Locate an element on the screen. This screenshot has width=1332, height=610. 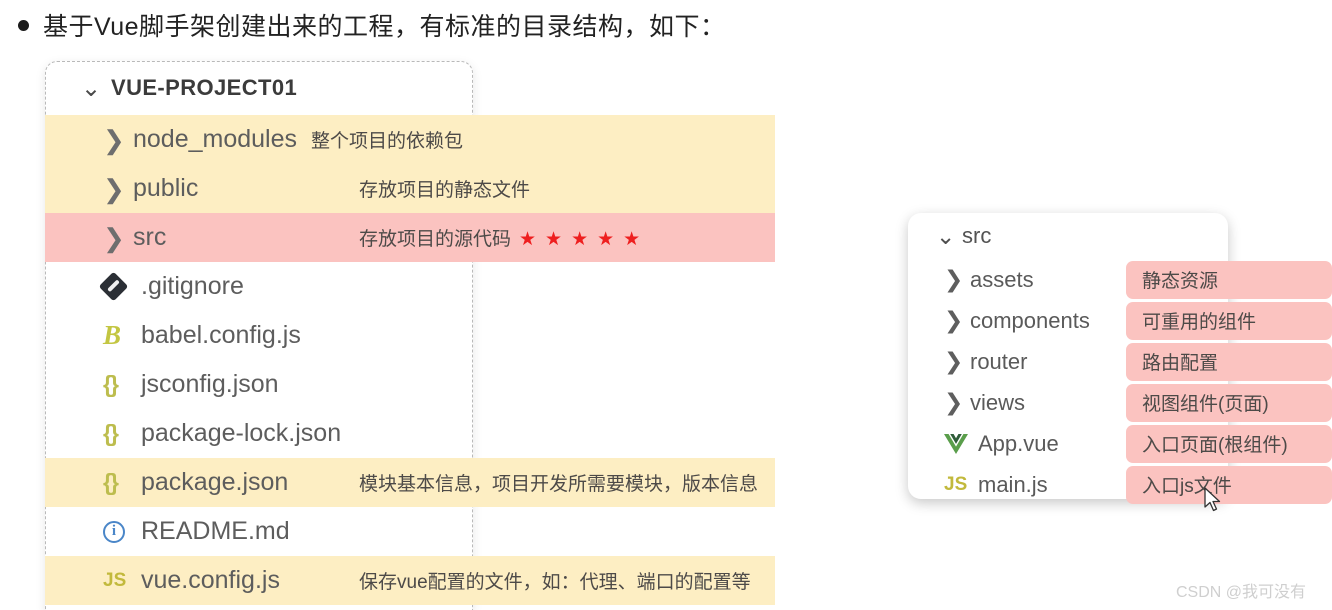
src-item-label: App.vue is located at coordinates (1018, 443).